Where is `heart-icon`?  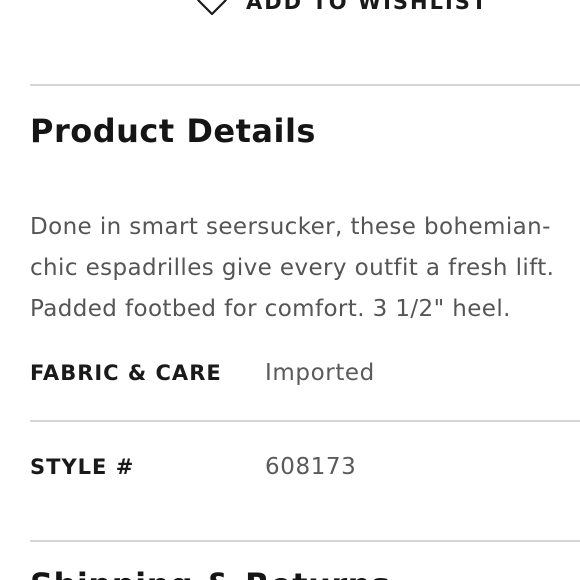
heart-icon is located at coordinates (212, 8).